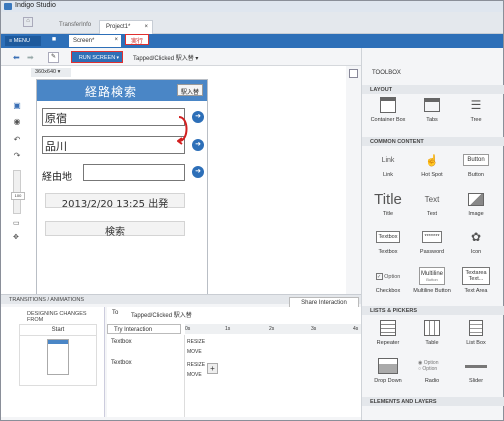  I want to click on radio-option-2: ○ Option, so click(428, 369).